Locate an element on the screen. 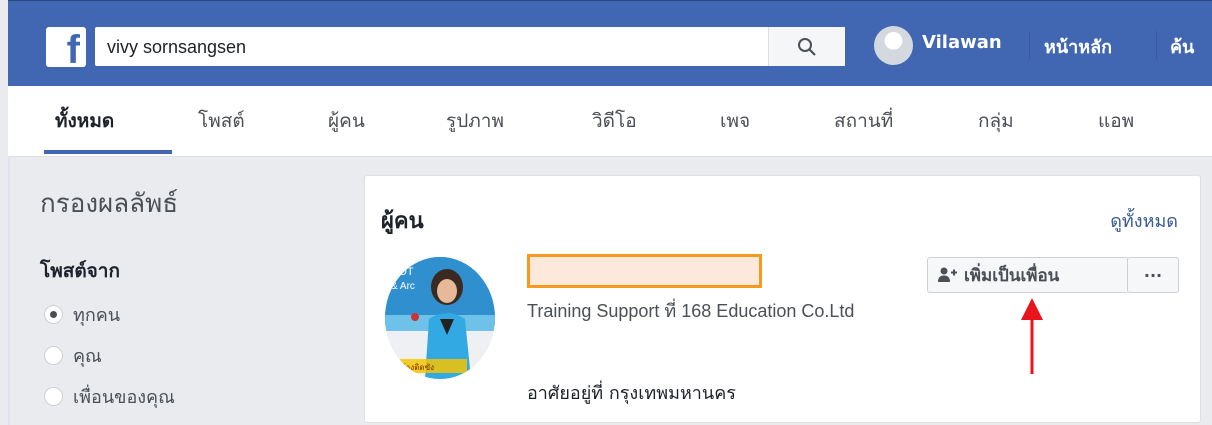 This screenshot has height=425, width=1212. lives-in-text: อาศัยอยู่ที่ กรุงเทพมหานคร is located at coordinates (631, 393).